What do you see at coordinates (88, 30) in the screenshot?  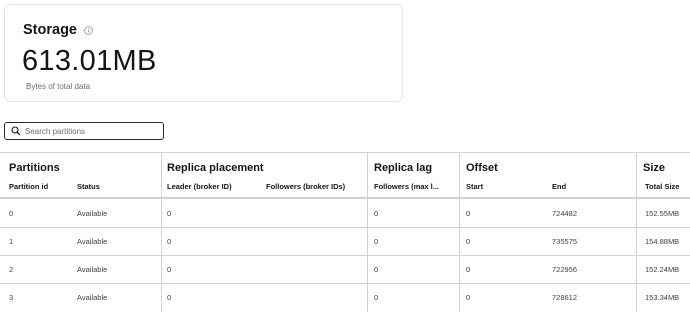 I see `info-icon` at bounding box center [88, 30].